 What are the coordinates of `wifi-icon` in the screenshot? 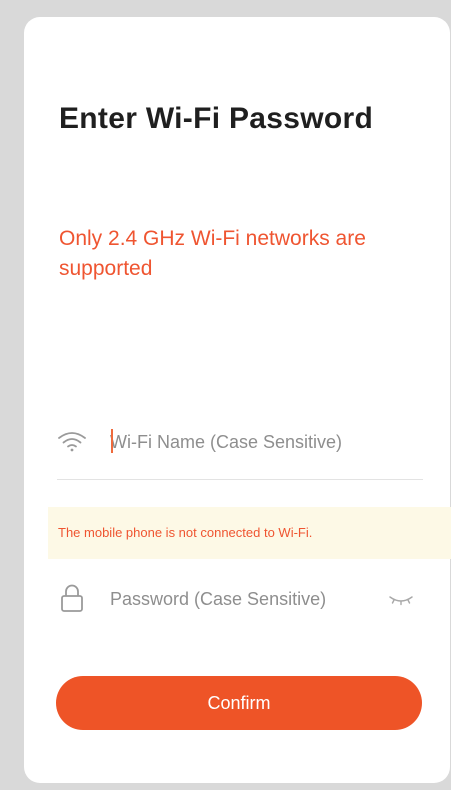 It's located at (72, 441).